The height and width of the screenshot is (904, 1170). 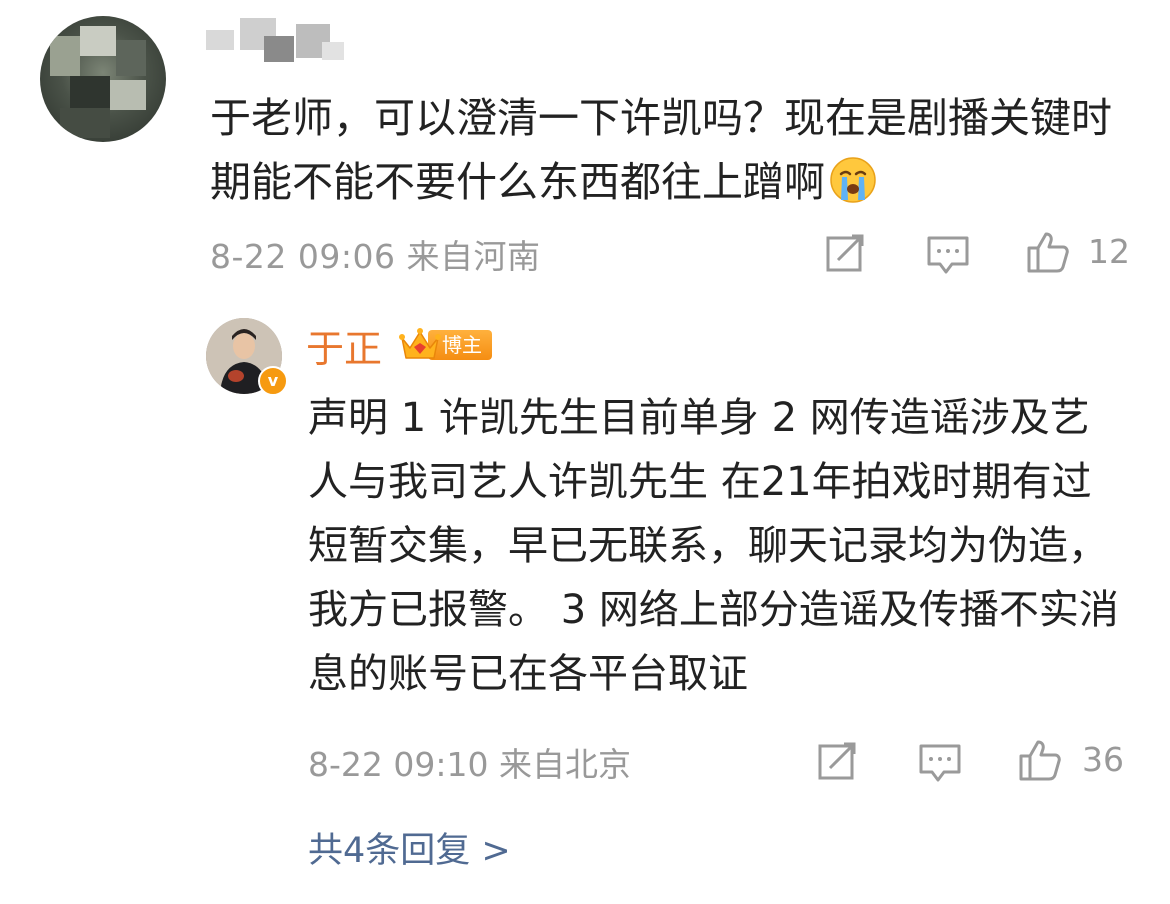 What do you see at coordinates (375, 256) in the screenshot?
I see `comment-meta: 8-22 09:06 来自河南` at bounding box center [375, 256].